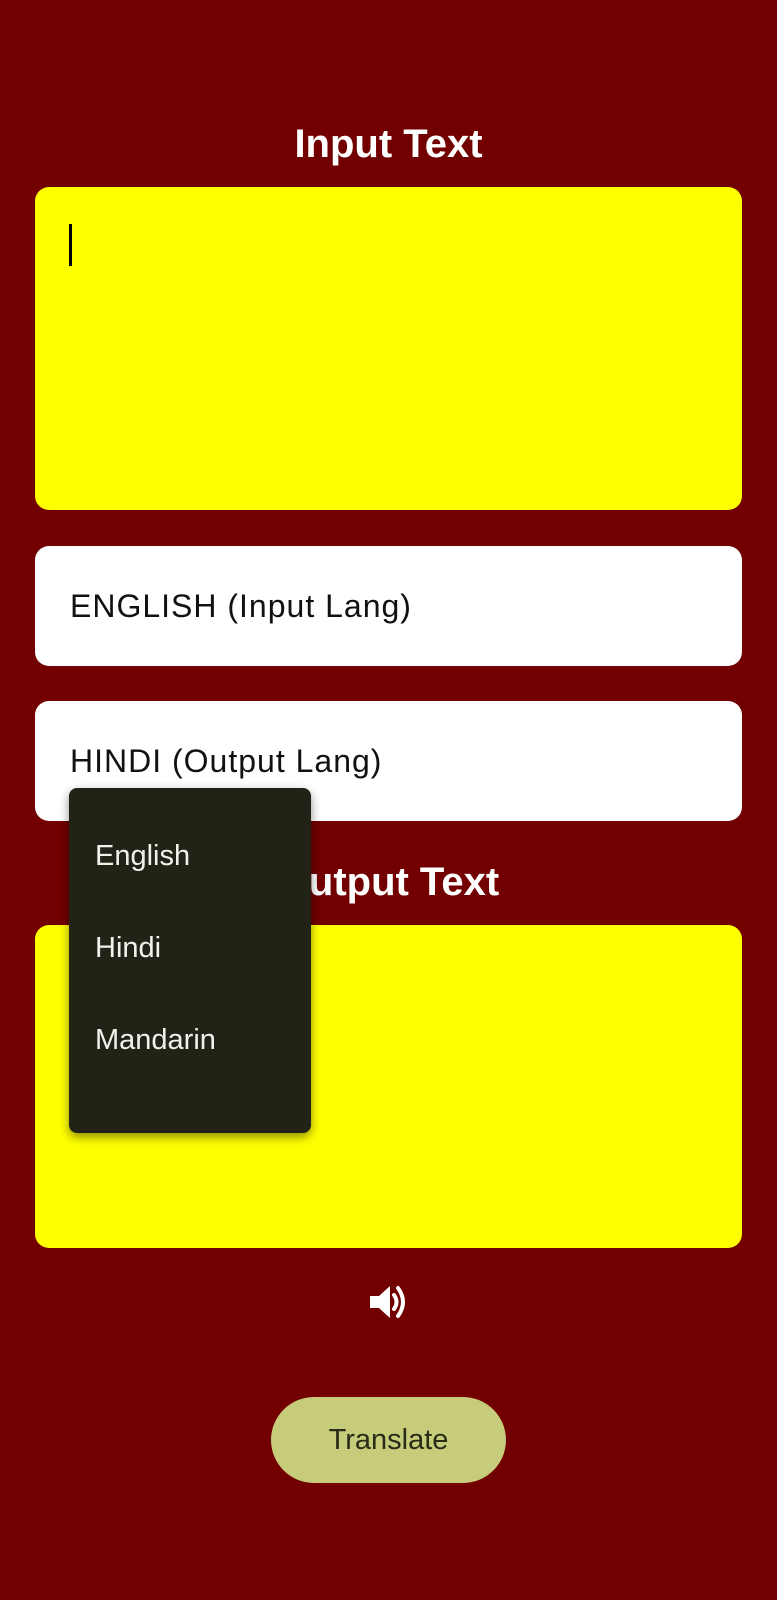  What do you see at coordinates (190, 948) in the screenshot?
I see `menu-item-hindi: Hindi` at bounding box center [190, 948].